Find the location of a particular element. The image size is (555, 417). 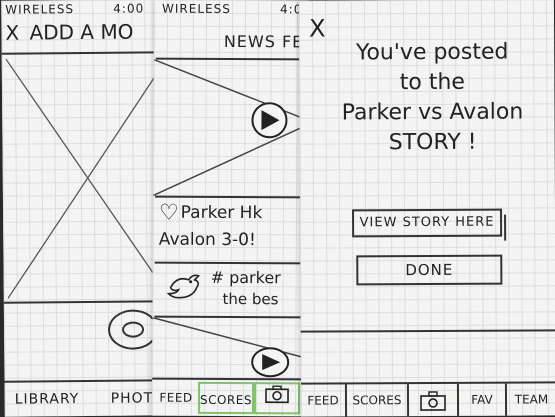

post-text: # parker is located at coordinates (245, 277).